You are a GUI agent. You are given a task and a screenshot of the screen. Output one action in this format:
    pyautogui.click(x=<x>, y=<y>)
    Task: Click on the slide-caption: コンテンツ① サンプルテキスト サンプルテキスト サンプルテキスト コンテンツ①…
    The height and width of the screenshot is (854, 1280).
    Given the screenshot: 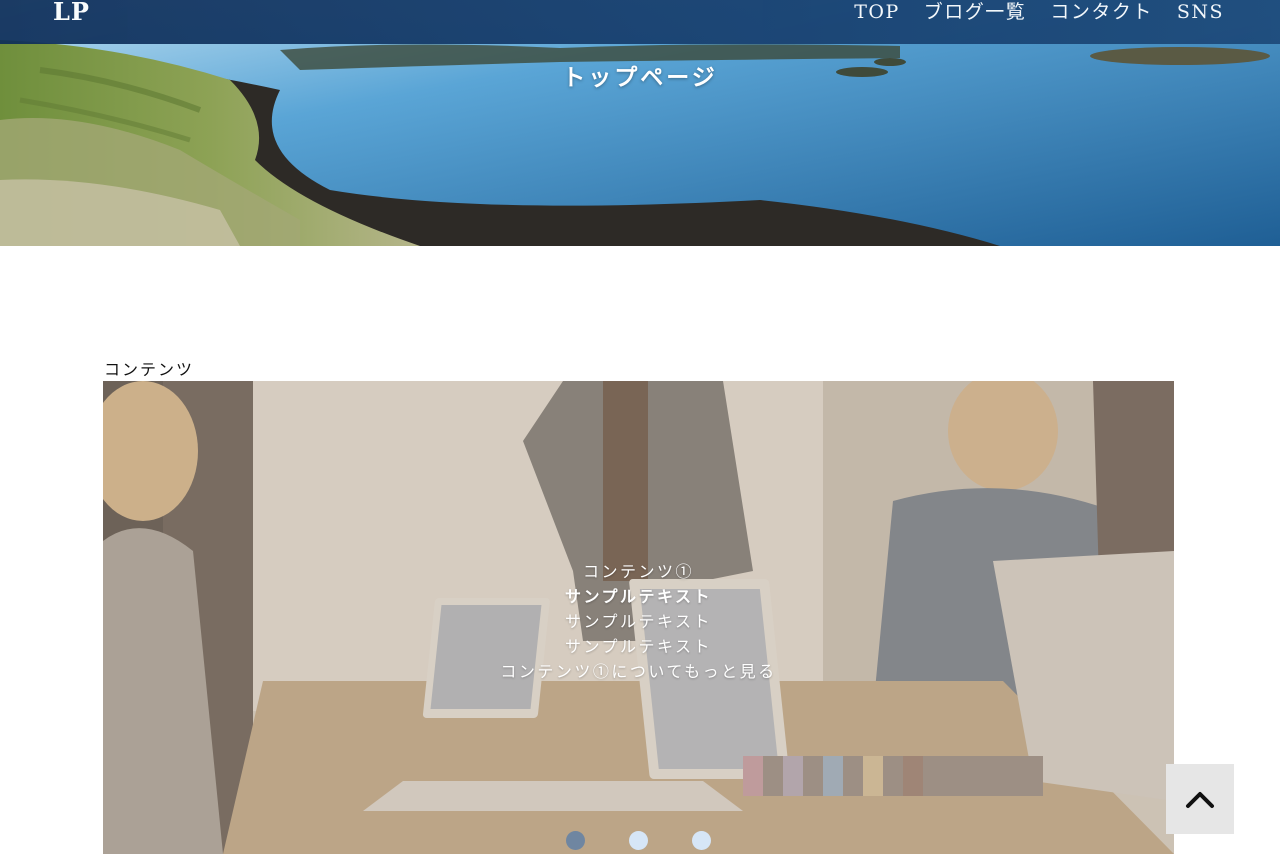 What is the action you would take?
    pyautogui.click(x=638, y=621)
    